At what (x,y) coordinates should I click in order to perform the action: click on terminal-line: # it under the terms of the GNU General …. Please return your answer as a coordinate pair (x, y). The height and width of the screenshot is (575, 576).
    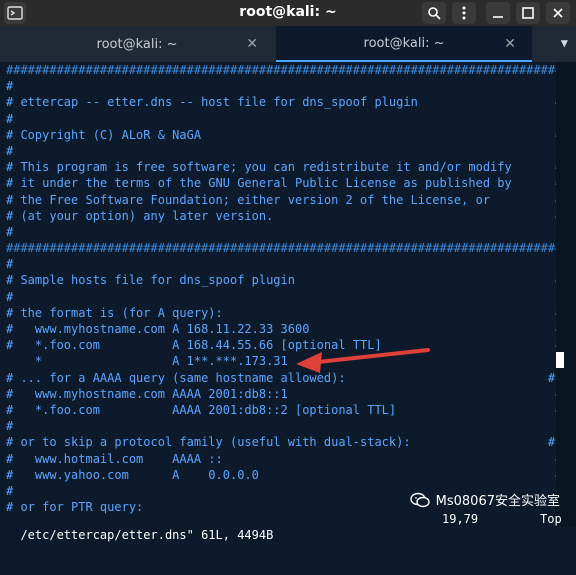
    Looking at the image, I should click on (281, 183).